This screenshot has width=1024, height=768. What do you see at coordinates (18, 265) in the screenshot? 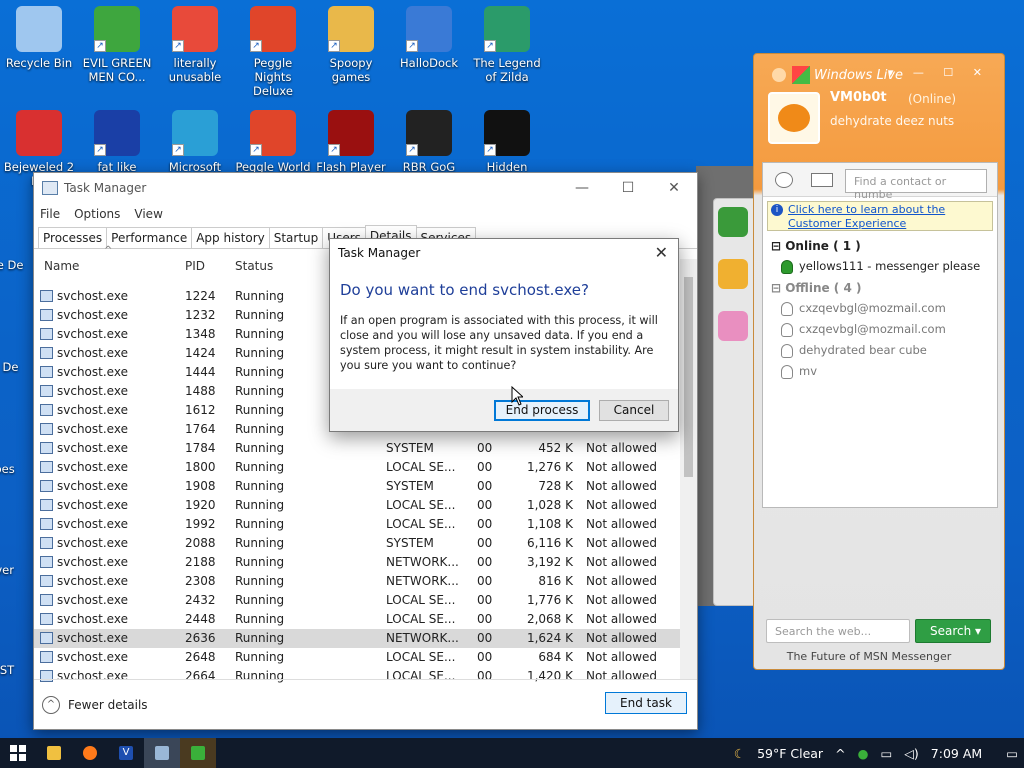
I see `partial-shortcut-label: Beje De` at bounding box center [18, 265].